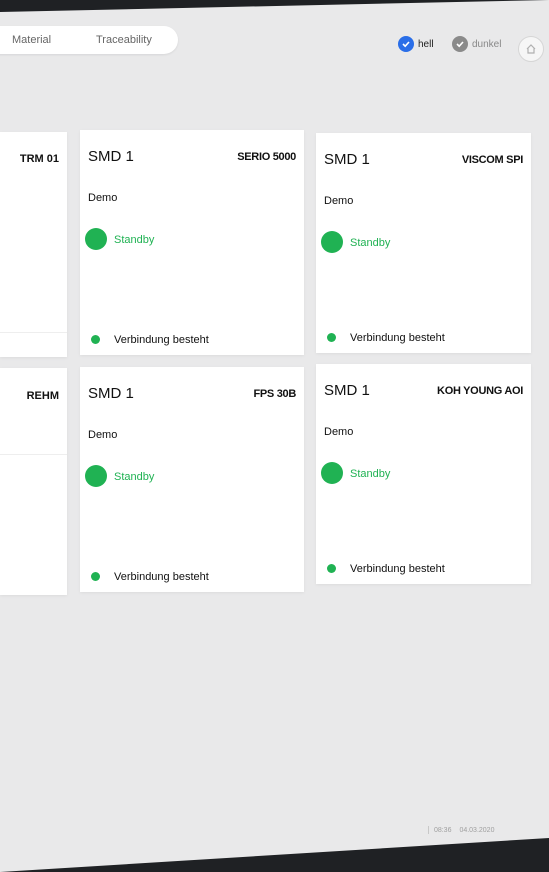 This screenshot has height=872, width=549. What do you see at coordinates (416, 44) in the screenshot?
I see `theme-light-option: hell` at bounding box center [416, 44].